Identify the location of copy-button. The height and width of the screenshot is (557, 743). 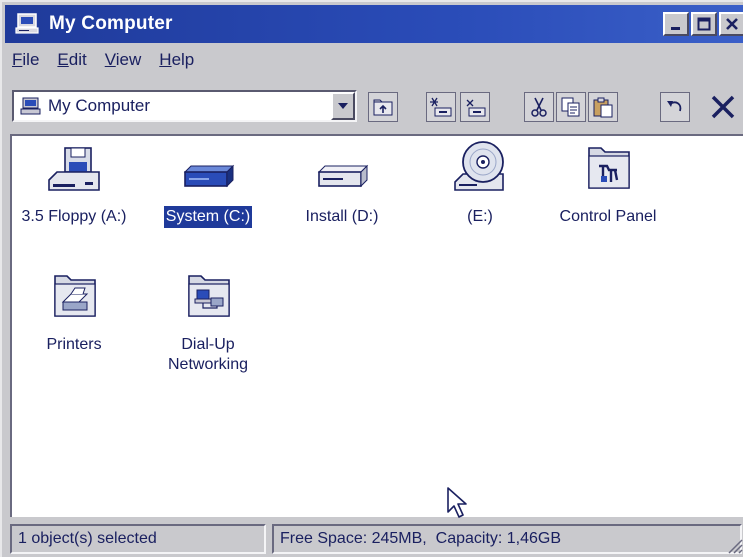
(571, 107).